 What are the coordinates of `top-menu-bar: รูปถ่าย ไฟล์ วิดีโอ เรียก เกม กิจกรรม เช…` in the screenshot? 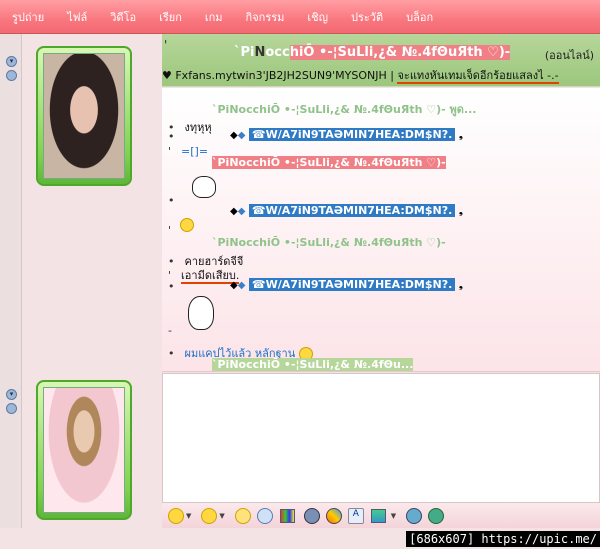 It's located at (300, 17).